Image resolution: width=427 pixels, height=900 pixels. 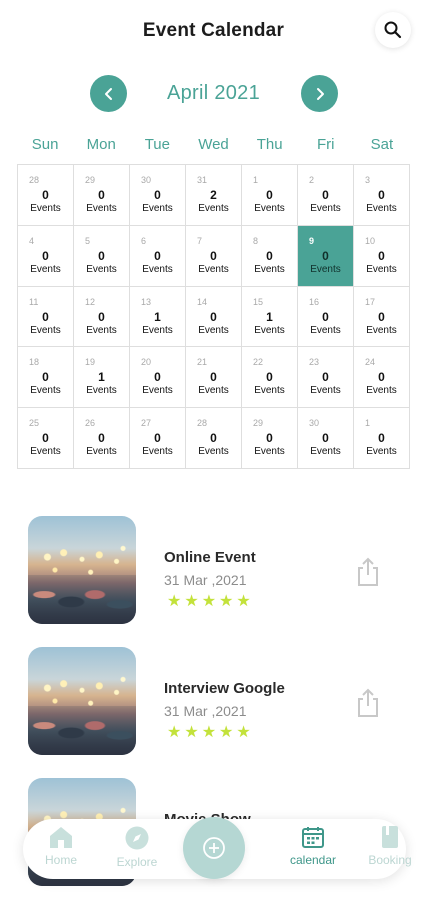 What do you see at coordinates (213, 702) in the screenshot?
I see `event-card: Interview Google 31 Mar ,2021 ★ ★ ★ ★ ★` at bounding box center [213, 702].